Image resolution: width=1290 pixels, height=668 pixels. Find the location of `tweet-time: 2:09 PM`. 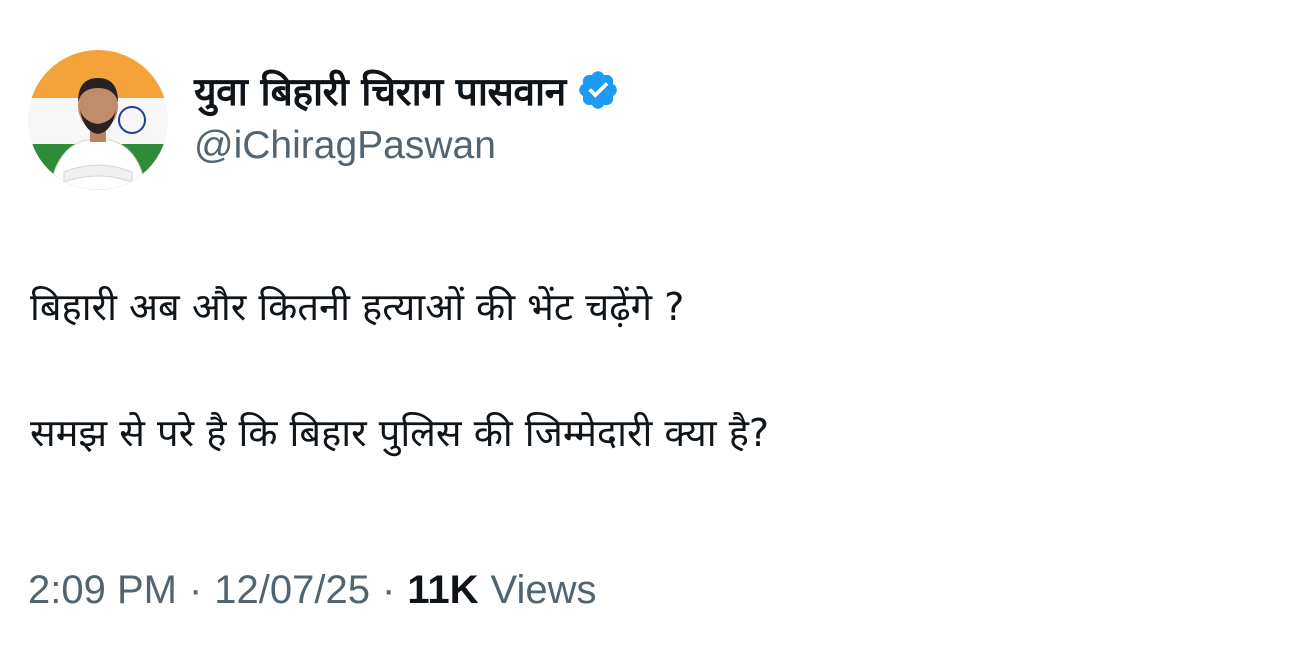

tweet-time: 2:09 PM is located at coordinates (102, 590).